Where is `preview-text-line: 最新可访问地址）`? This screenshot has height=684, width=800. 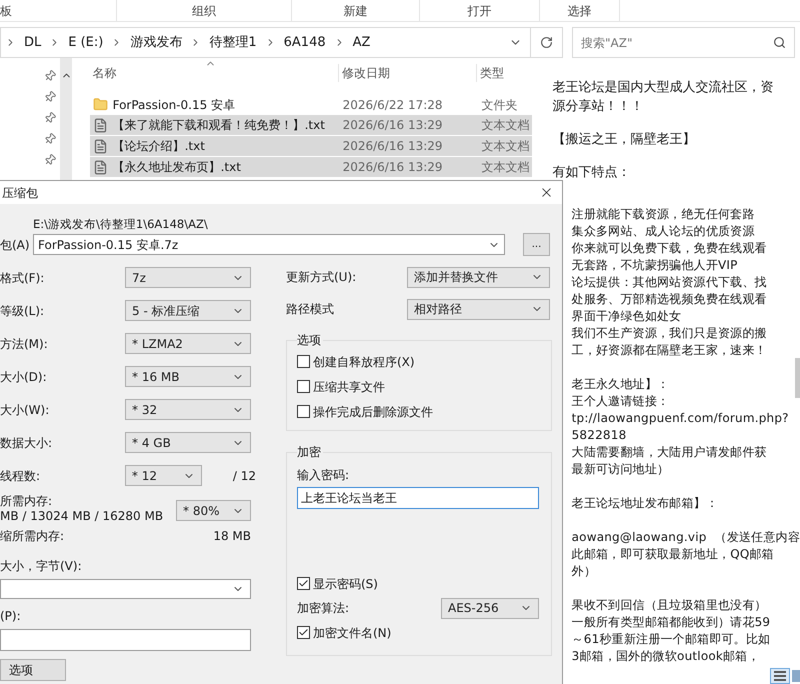 preview-text-line: 最新可访问地址） is located at coordinates (621, 469).